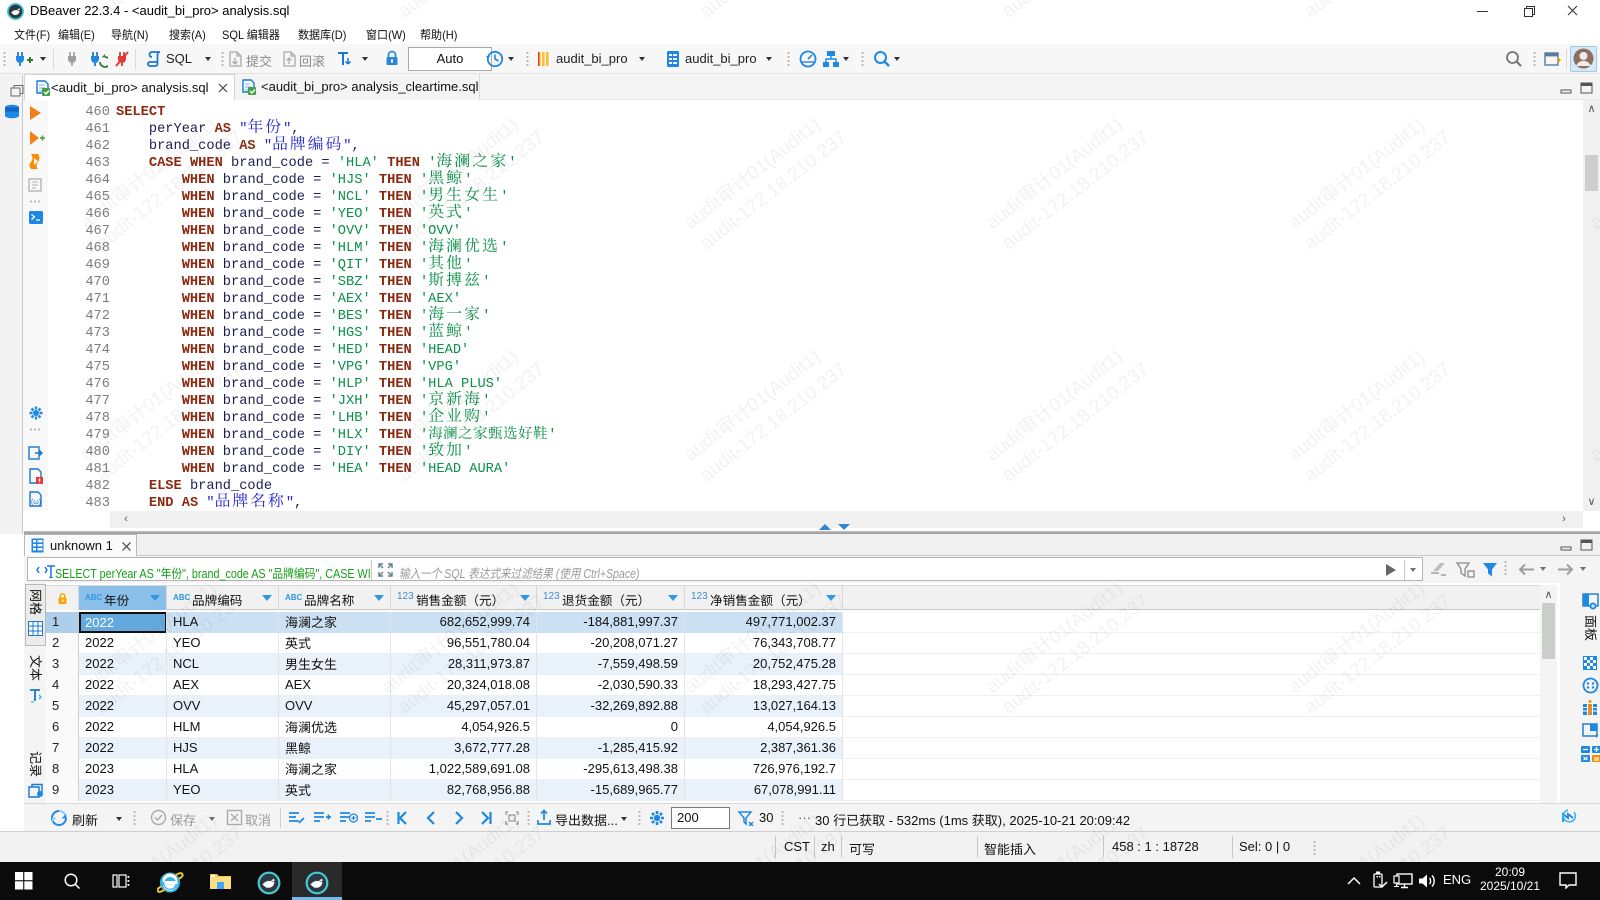  I want to click on svg-text: (ω), so click(36, 502).